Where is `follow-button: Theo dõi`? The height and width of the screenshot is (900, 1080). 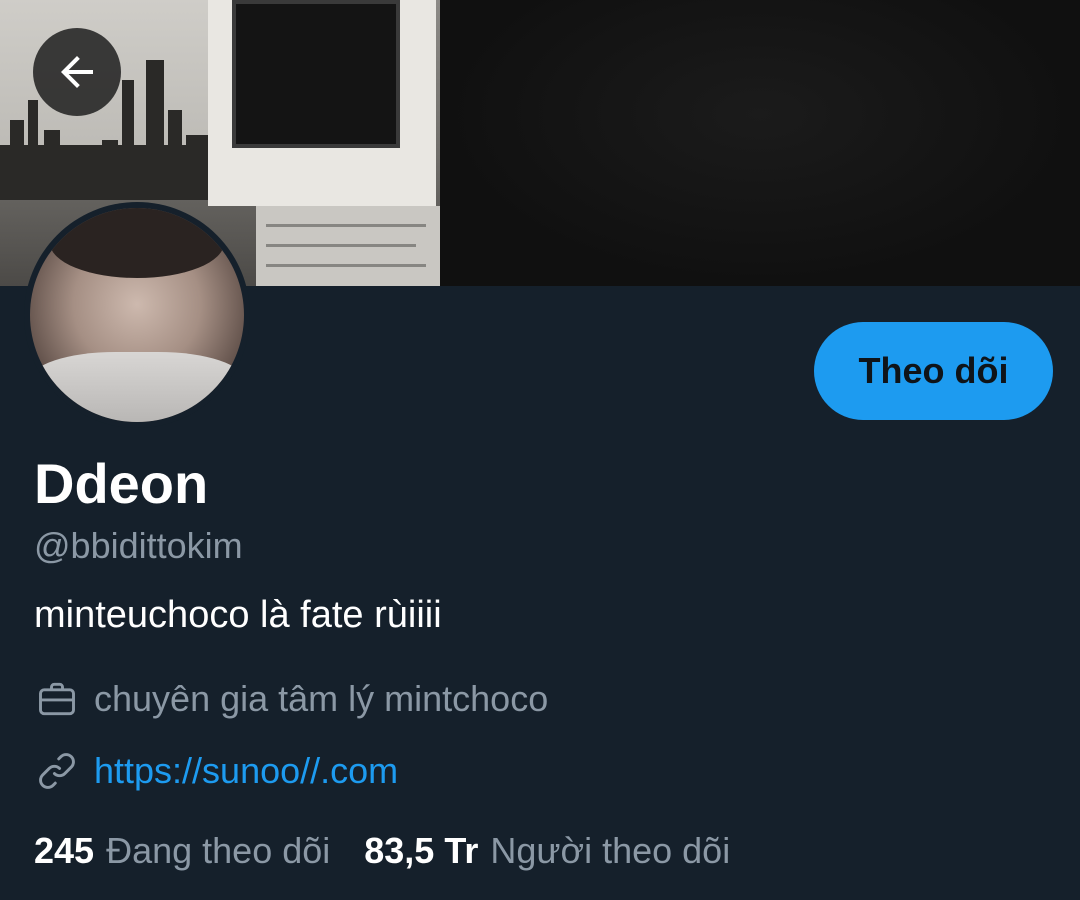 follow-button: Theo dõi is located at coordinates (933, 371).